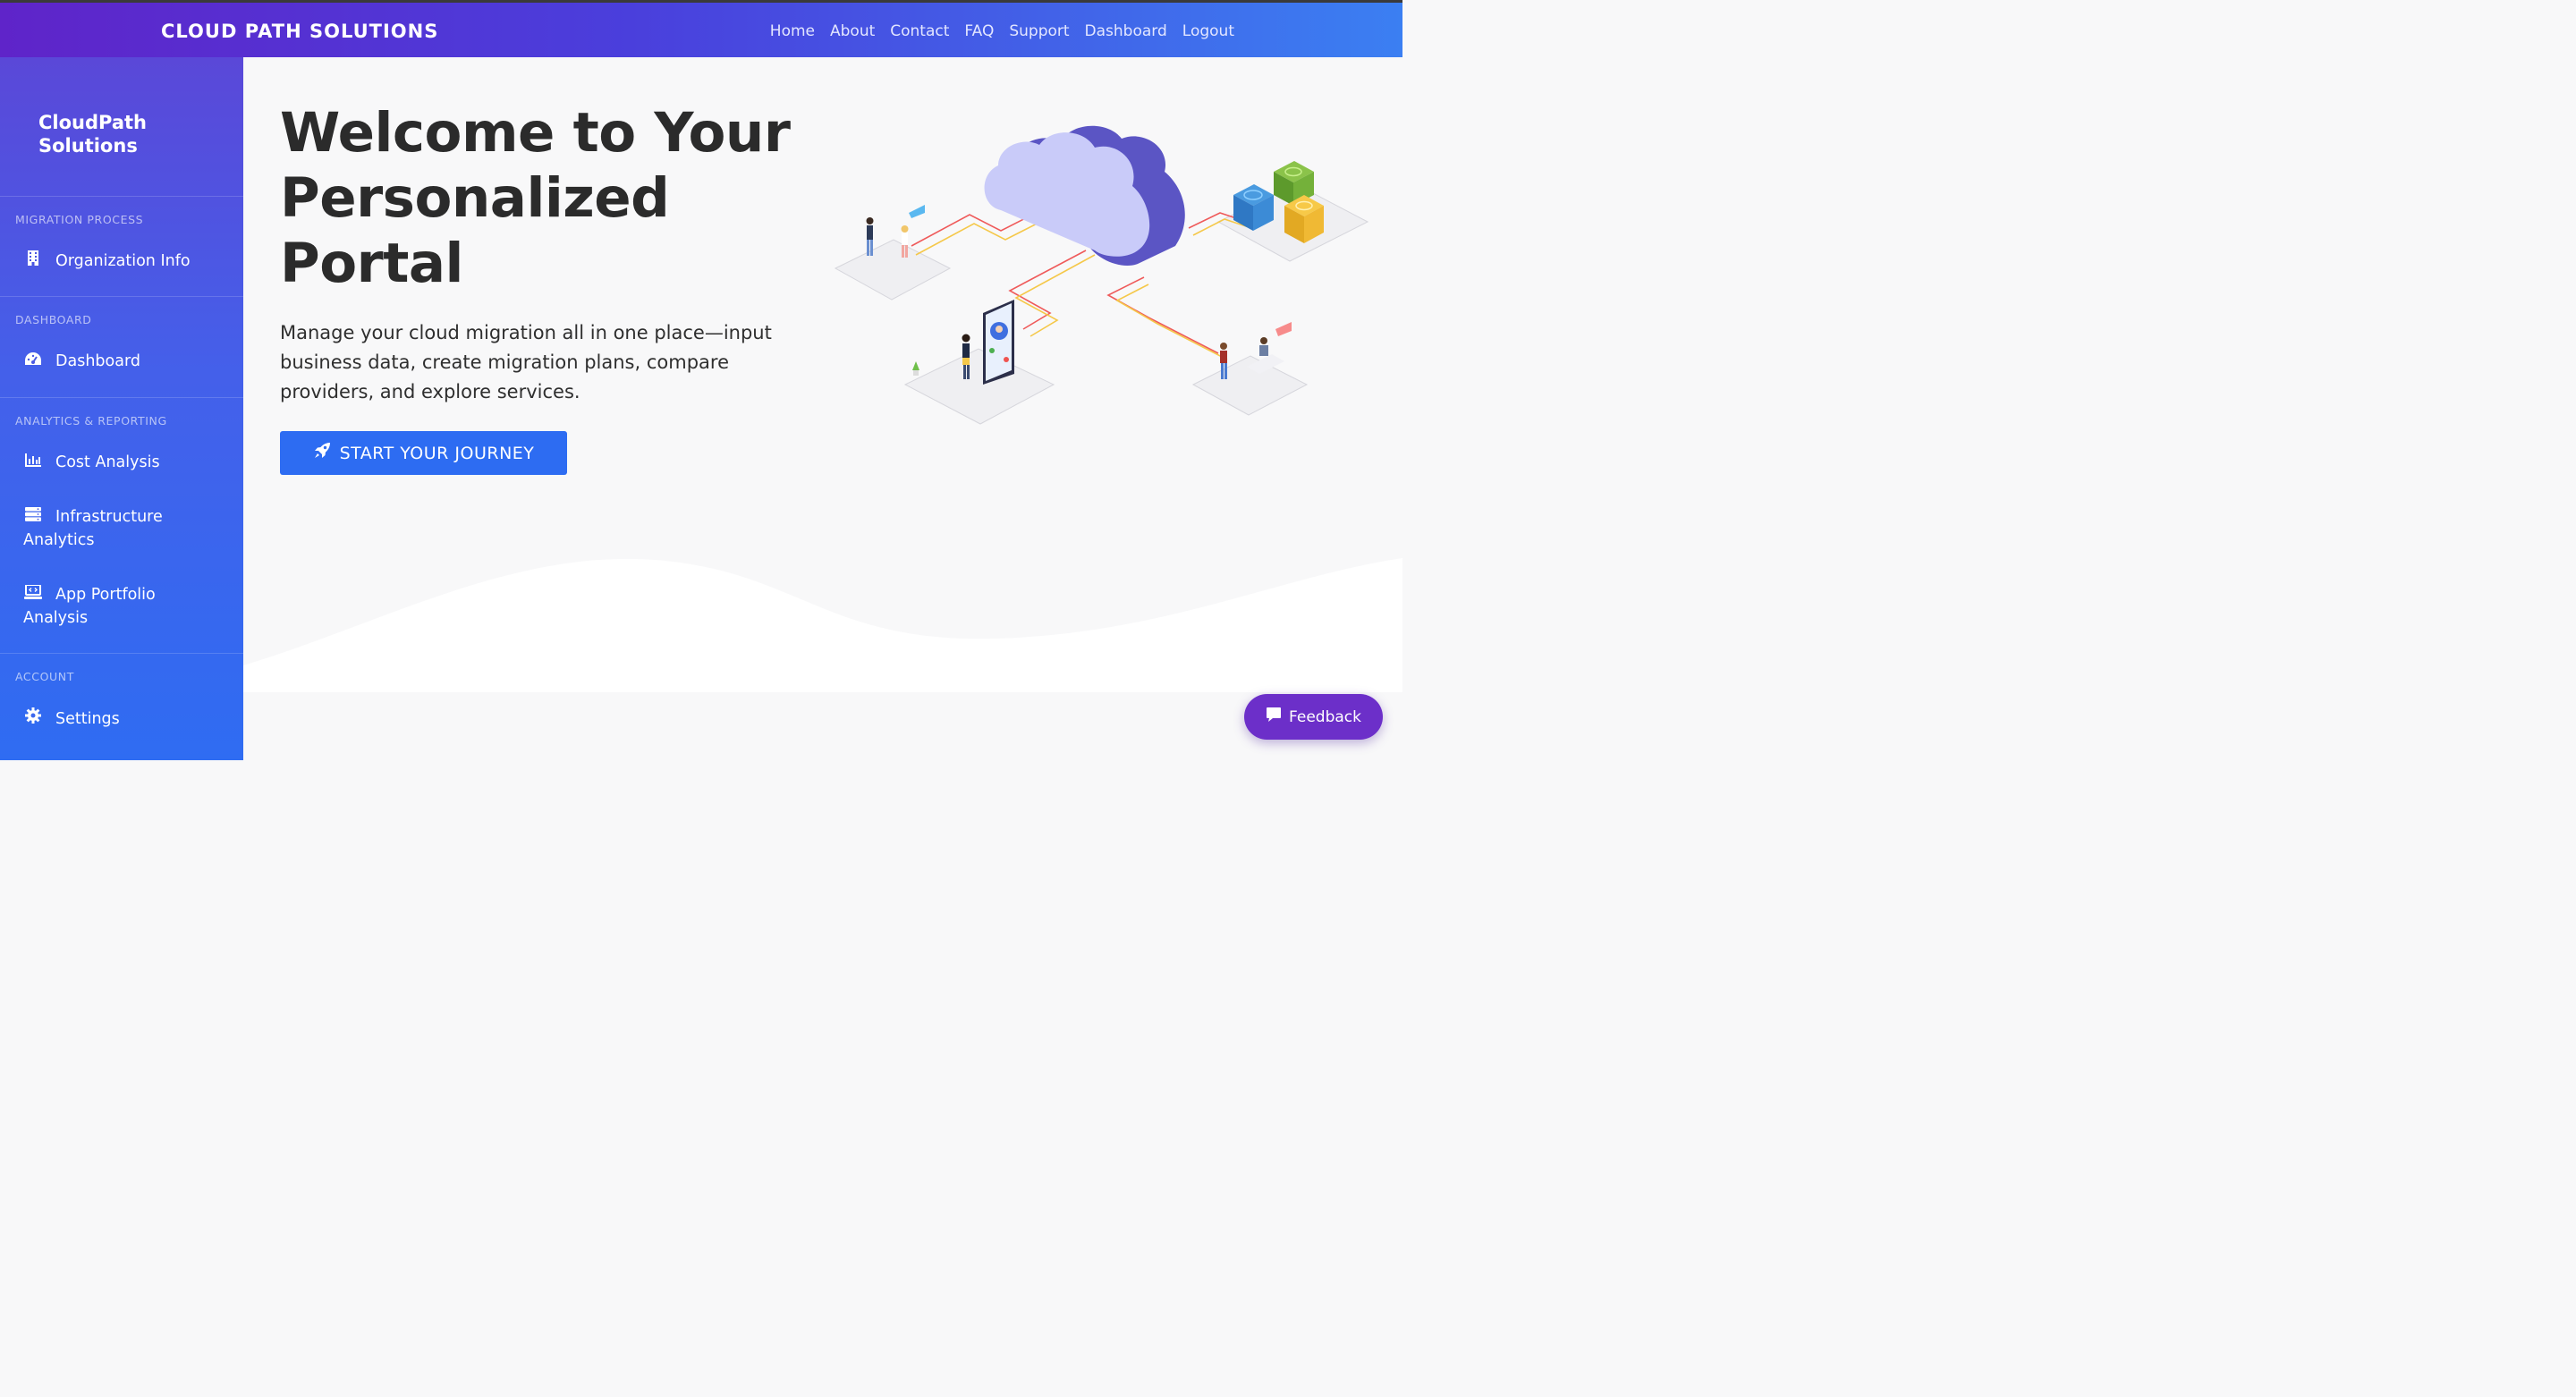 This screenshot has height=1397, width=2576. What do you see at coordinates (1274, 717) in the screenshot?
I see `chat-icon` at bounding box center [1274, 717].